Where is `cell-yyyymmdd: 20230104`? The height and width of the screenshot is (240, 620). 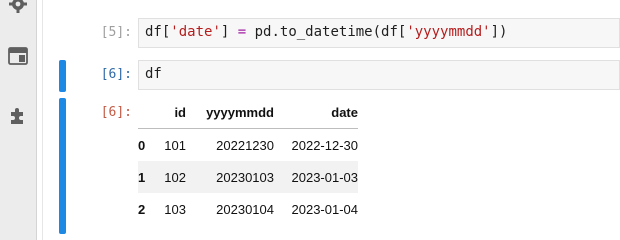
cell-yyyymmdd: 20230104 is located at coordinates (245, 209).